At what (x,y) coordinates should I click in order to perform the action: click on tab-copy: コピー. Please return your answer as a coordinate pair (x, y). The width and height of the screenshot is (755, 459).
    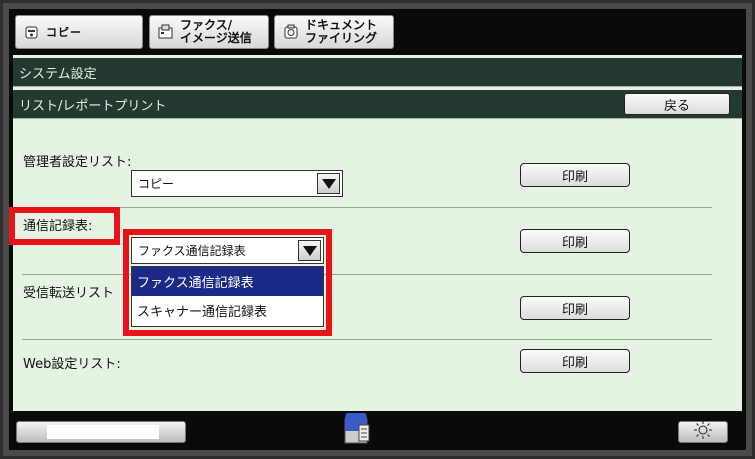
    Looking at the image, I should click on (79, 32).